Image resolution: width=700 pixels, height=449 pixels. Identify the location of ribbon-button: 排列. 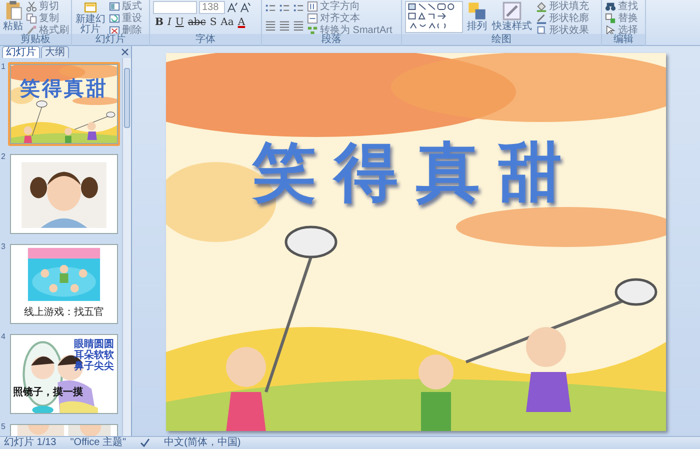
(477, 18).